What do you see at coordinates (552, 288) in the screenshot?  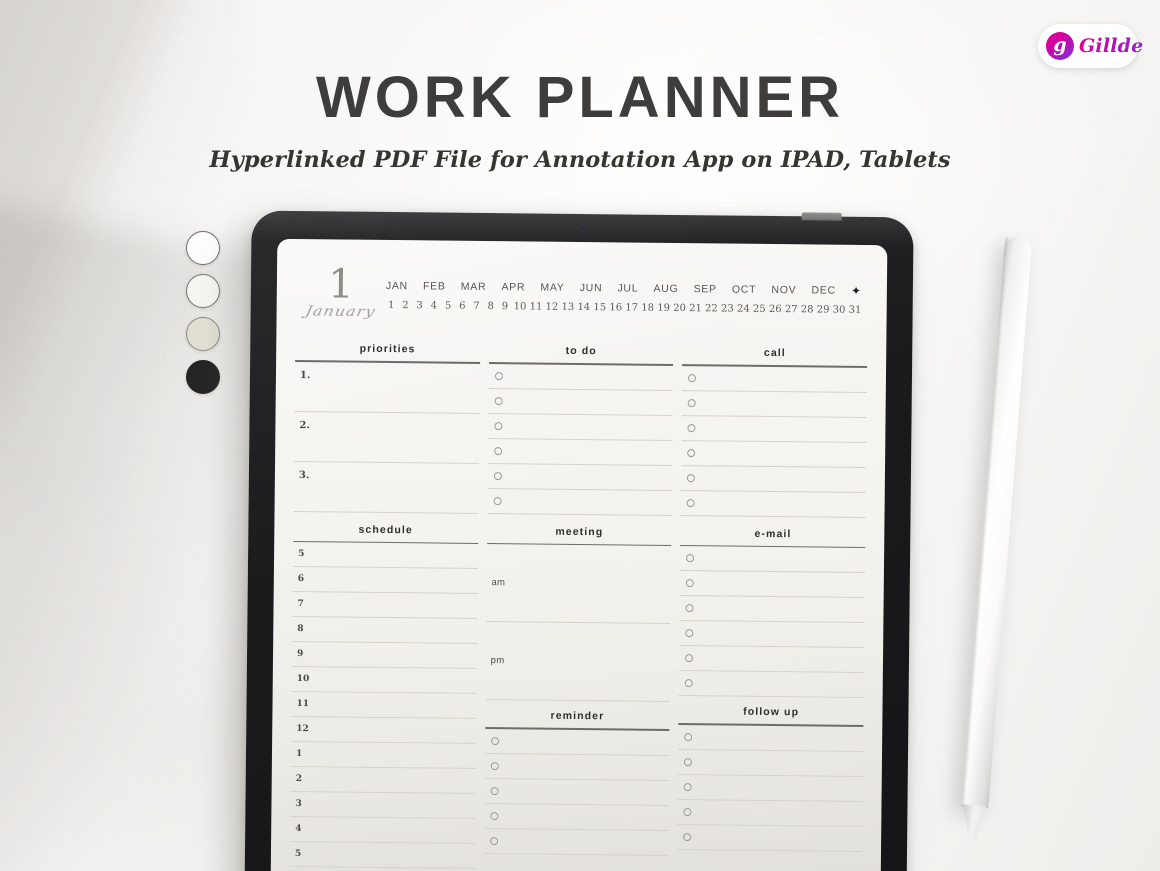 I see `month-tab-may: MAY` at bounding box center [552, 288].